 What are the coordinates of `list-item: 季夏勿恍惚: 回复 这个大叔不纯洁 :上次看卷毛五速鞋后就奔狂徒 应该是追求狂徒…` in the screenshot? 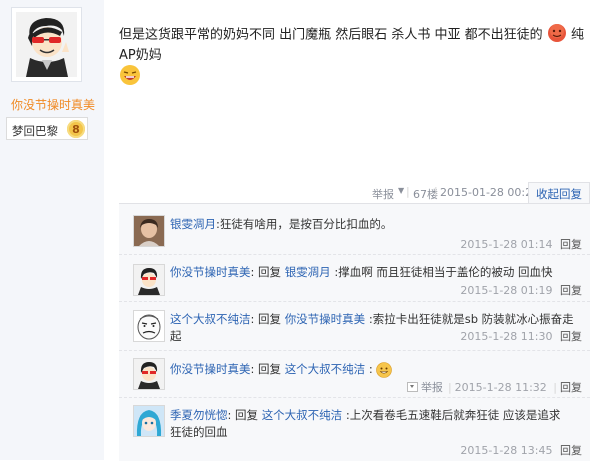 It's located at (354, 429).